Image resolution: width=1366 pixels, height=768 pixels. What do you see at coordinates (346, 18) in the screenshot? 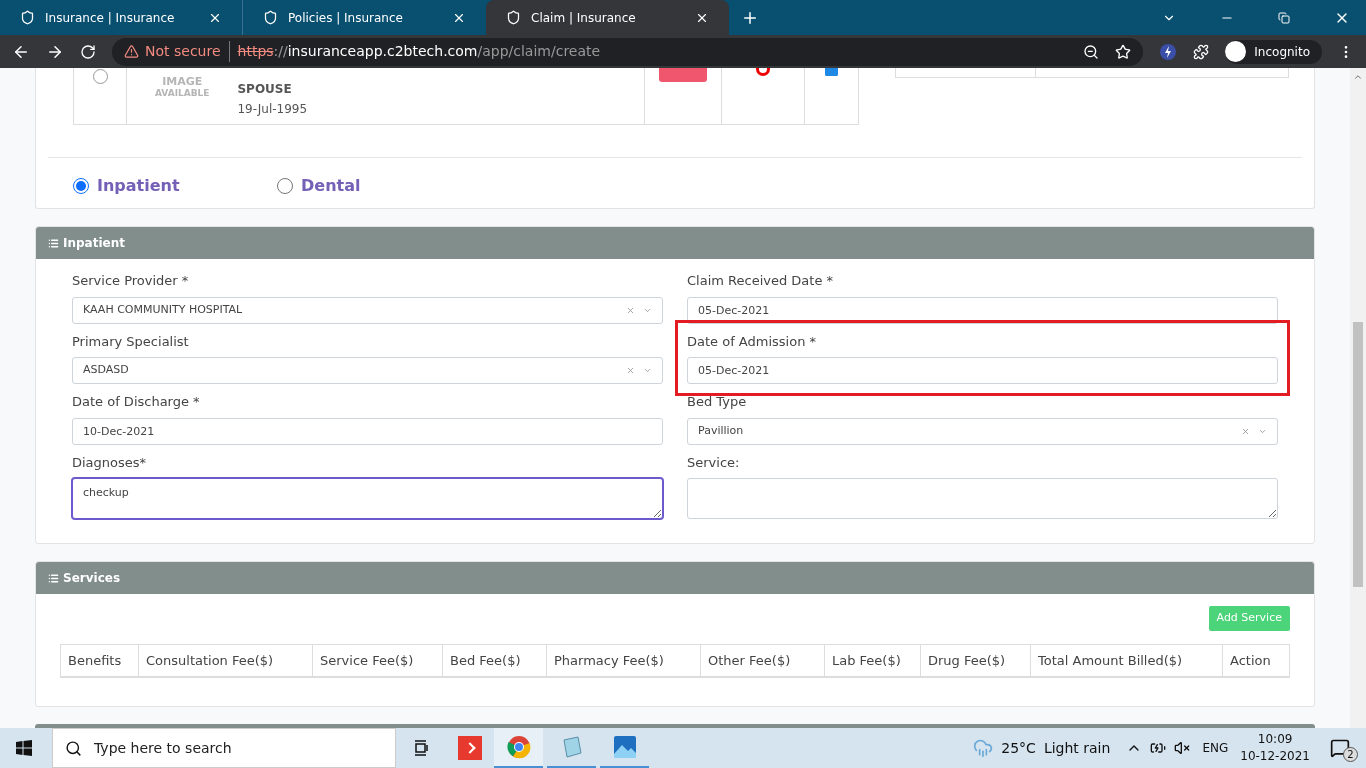
I see `tab-title: Policies | Insurance` at bounding box center [346, 18].